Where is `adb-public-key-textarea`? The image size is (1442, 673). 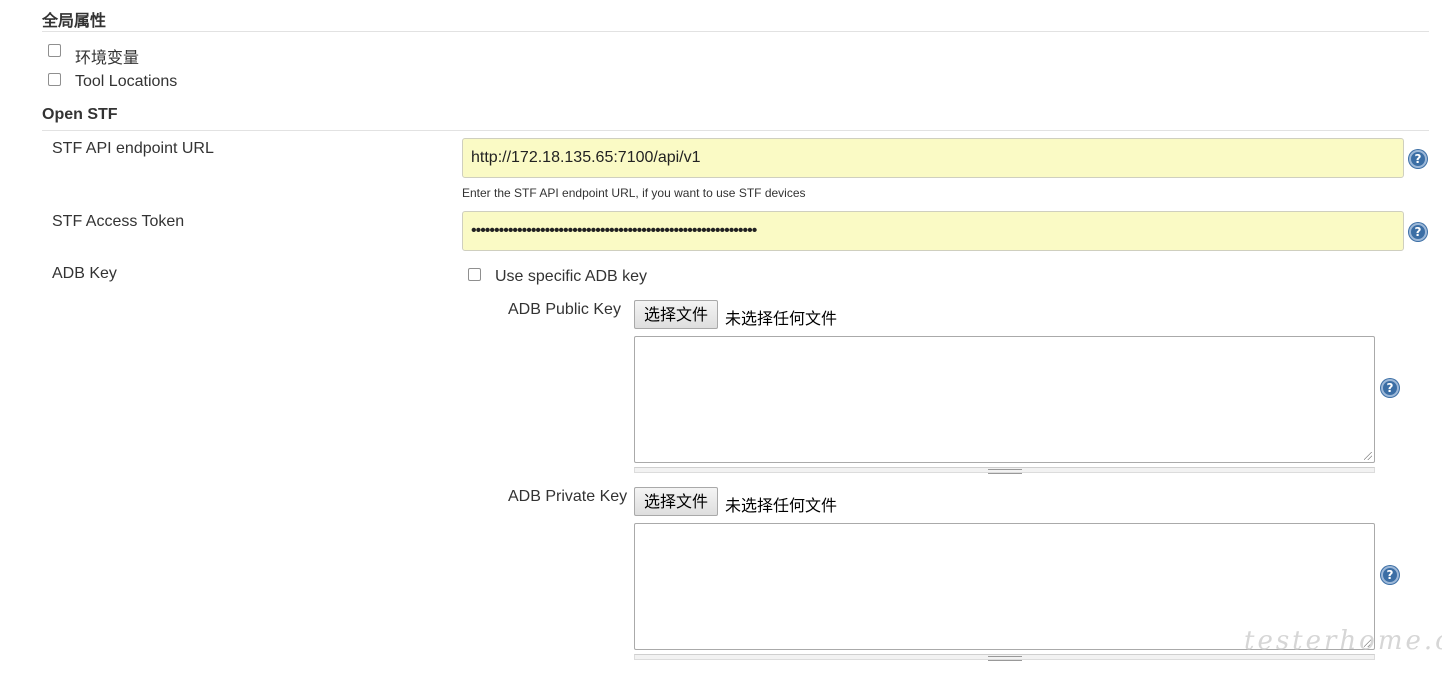 adb-public-key-textarea is located at coordinates (1004, 399).